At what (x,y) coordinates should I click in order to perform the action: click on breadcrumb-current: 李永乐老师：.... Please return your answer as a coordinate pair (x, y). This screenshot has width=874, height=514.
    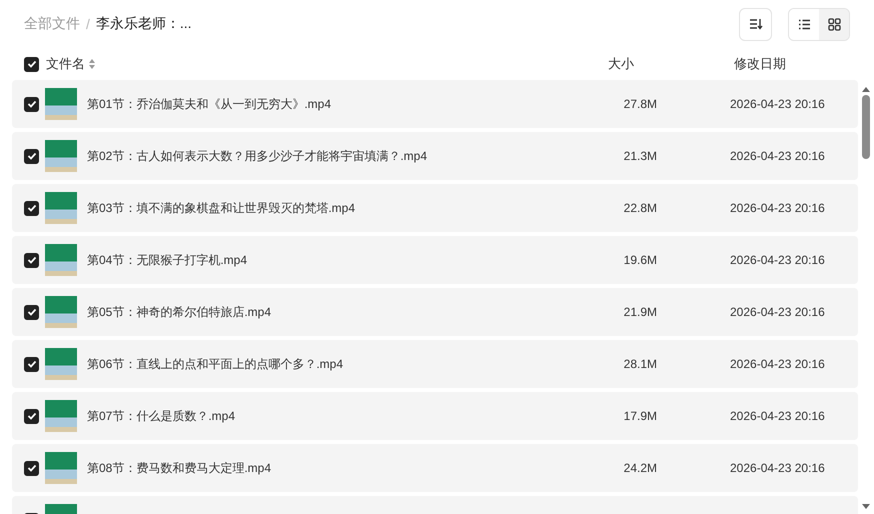
    Looking at the image, I should click on (144, 24).